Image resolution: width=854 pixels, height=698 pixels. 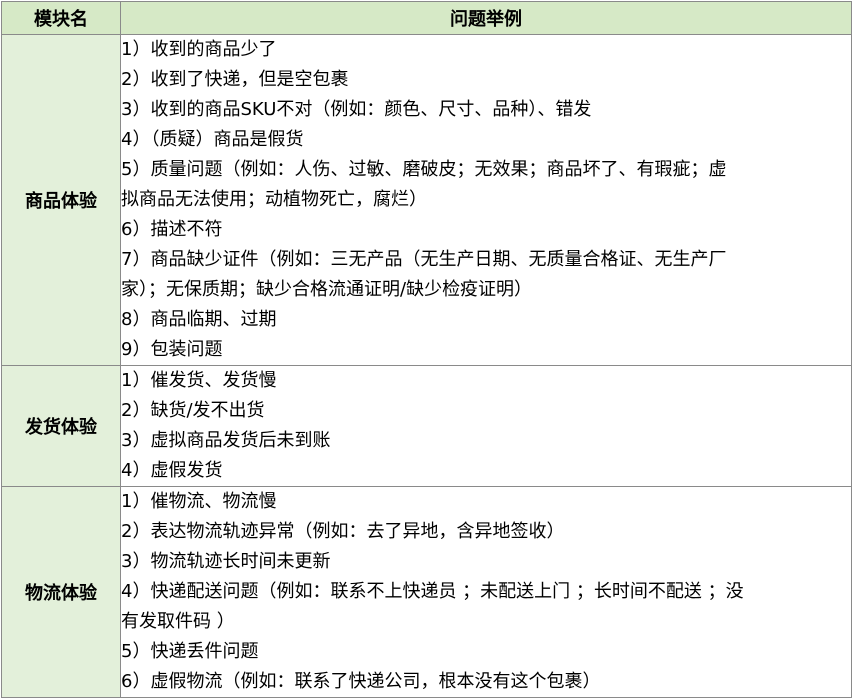 I want to click on header-row: 模块名 问题举例, so click(x=426, y=18).